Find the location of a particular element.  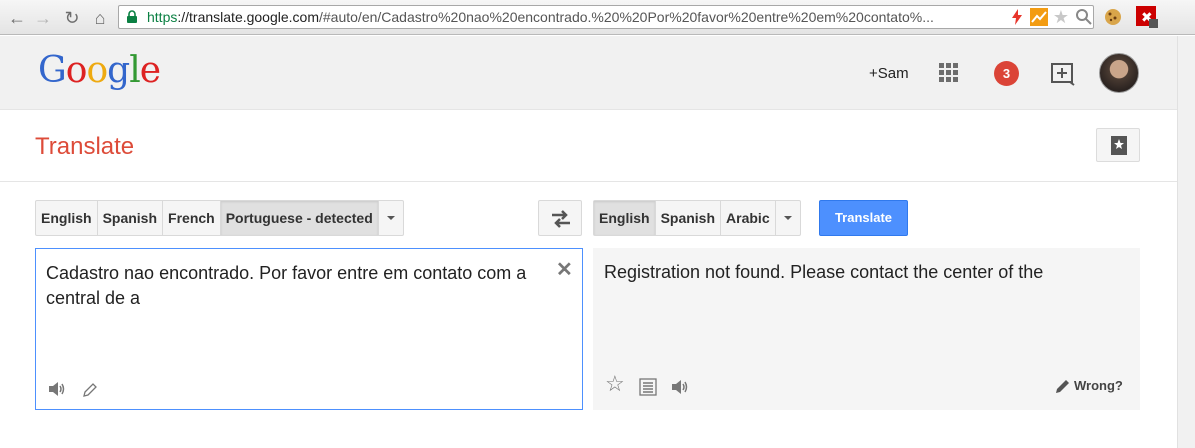

bookmark-star-icon: ★ is located at coordinates (1061, 17).